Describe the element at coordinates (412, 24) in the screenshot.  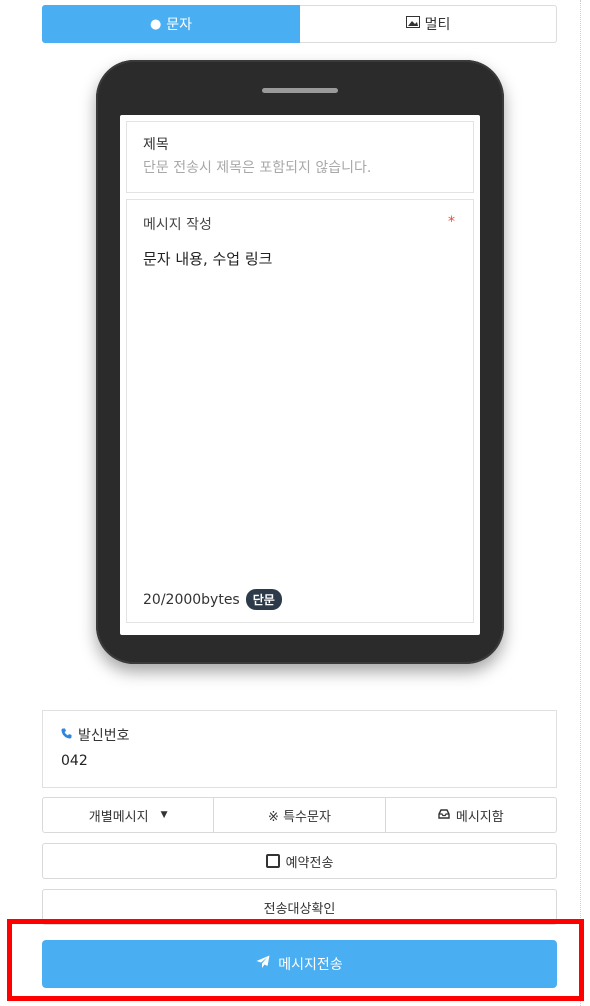
I see `image-icon` at that location.